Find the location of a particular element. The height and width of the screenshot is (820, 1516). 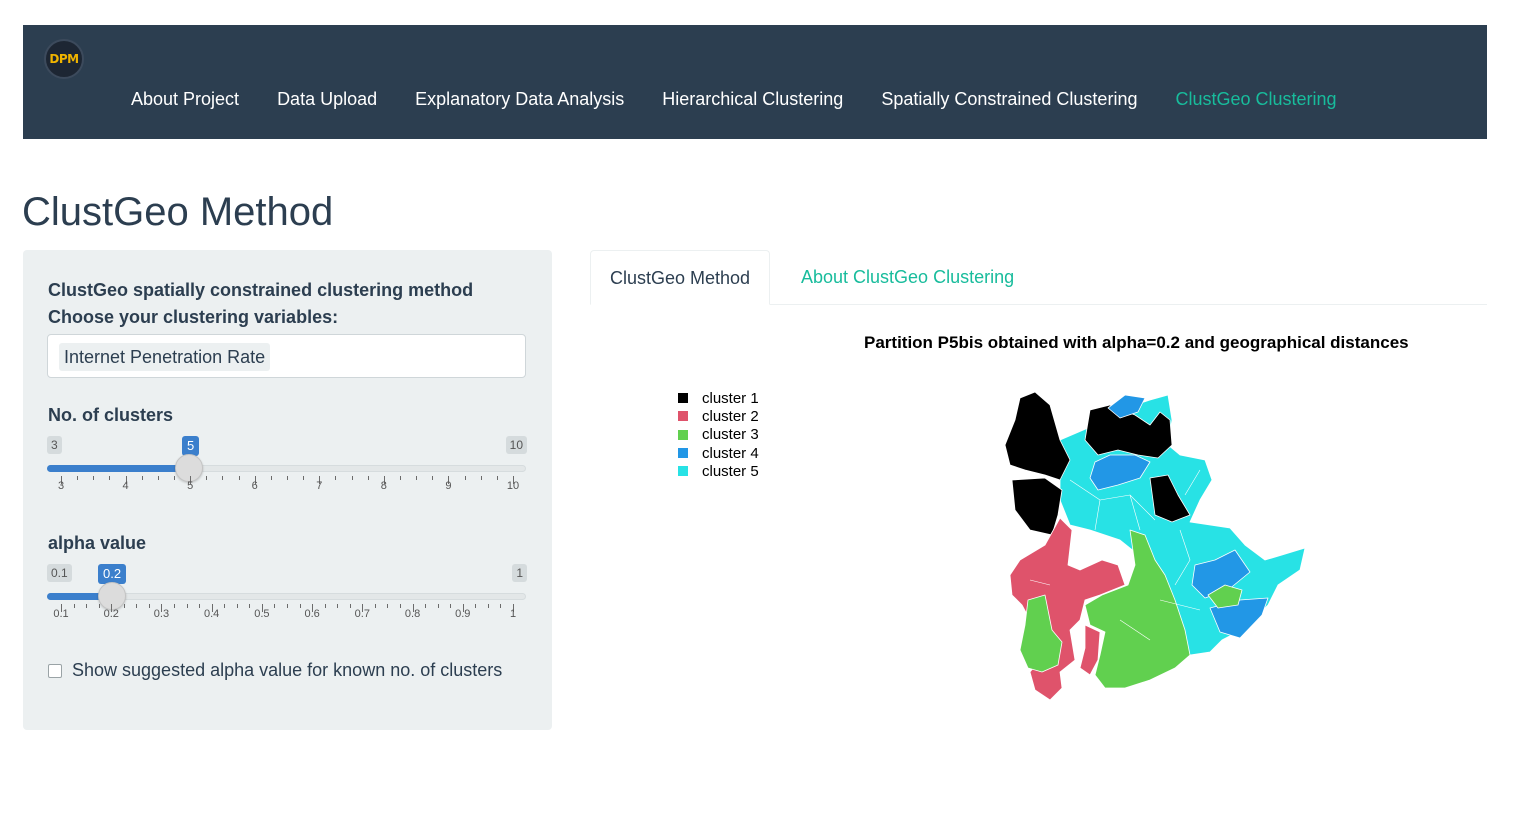

cluster-map is located at coordinates (1155, 546).